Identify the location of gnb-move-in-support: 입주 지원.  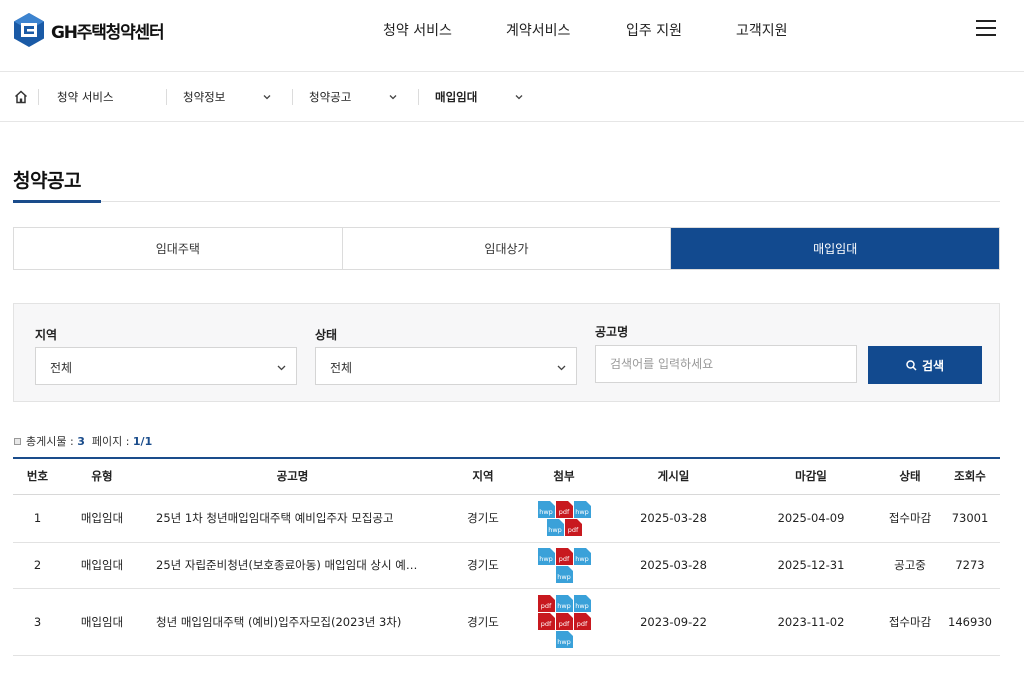
(654, 30).